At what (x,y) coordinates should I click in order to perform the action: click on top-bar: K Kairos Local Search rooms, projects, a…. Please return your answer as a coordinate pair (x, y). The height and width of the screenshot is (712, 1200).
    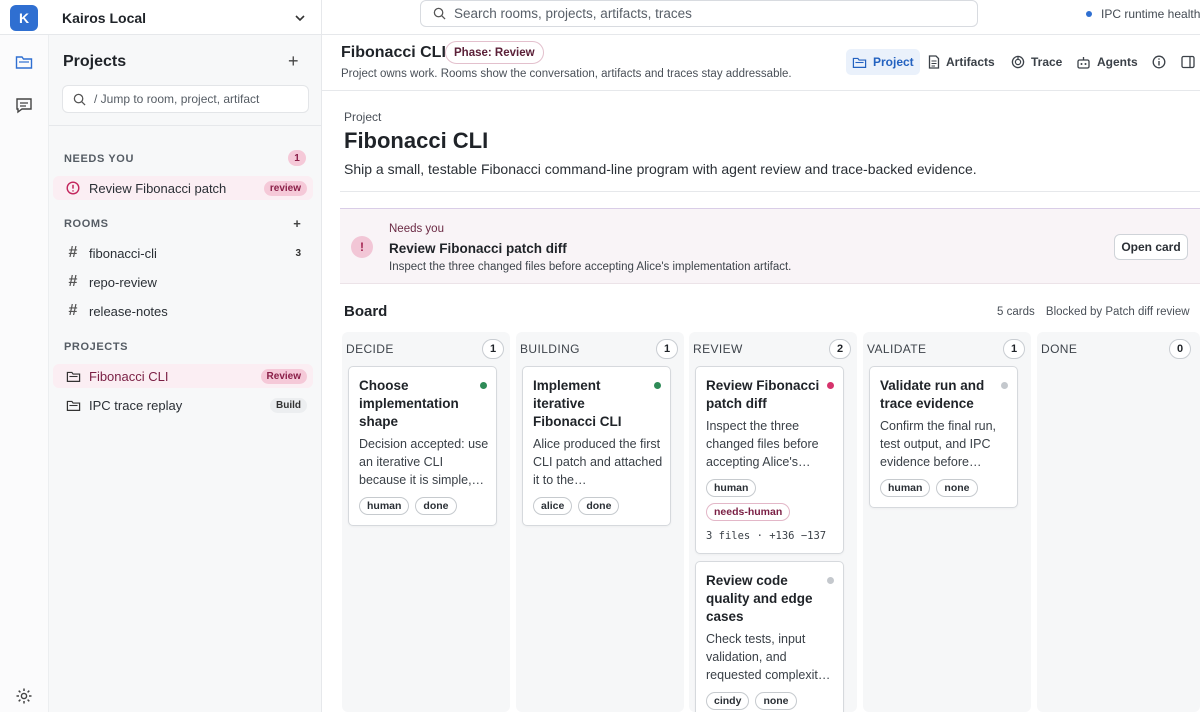
    Looking at the image, I should click on (600, 17).